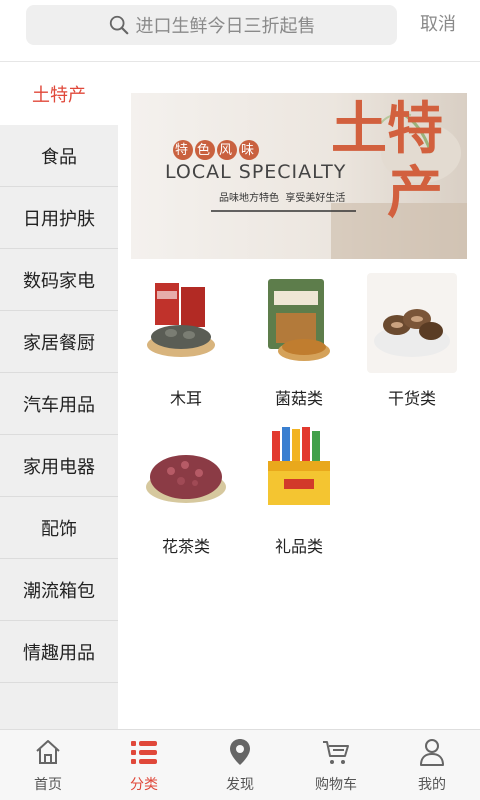 Image resolution: width=480 pixels, height=800 pixels. I want to click on product-name: 礼品类, so click(298, 546).